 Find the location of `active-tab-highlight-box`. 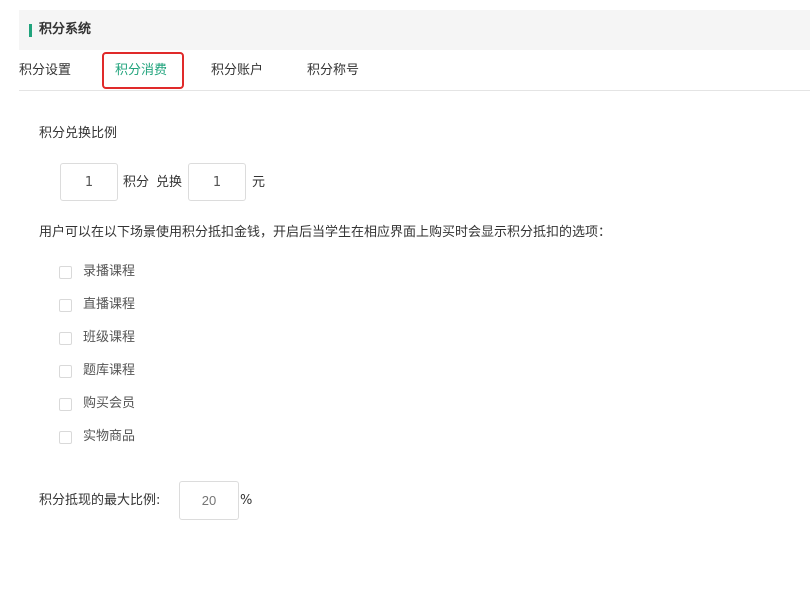

active-tab-highlight-box is located at coordinates (143, 70).